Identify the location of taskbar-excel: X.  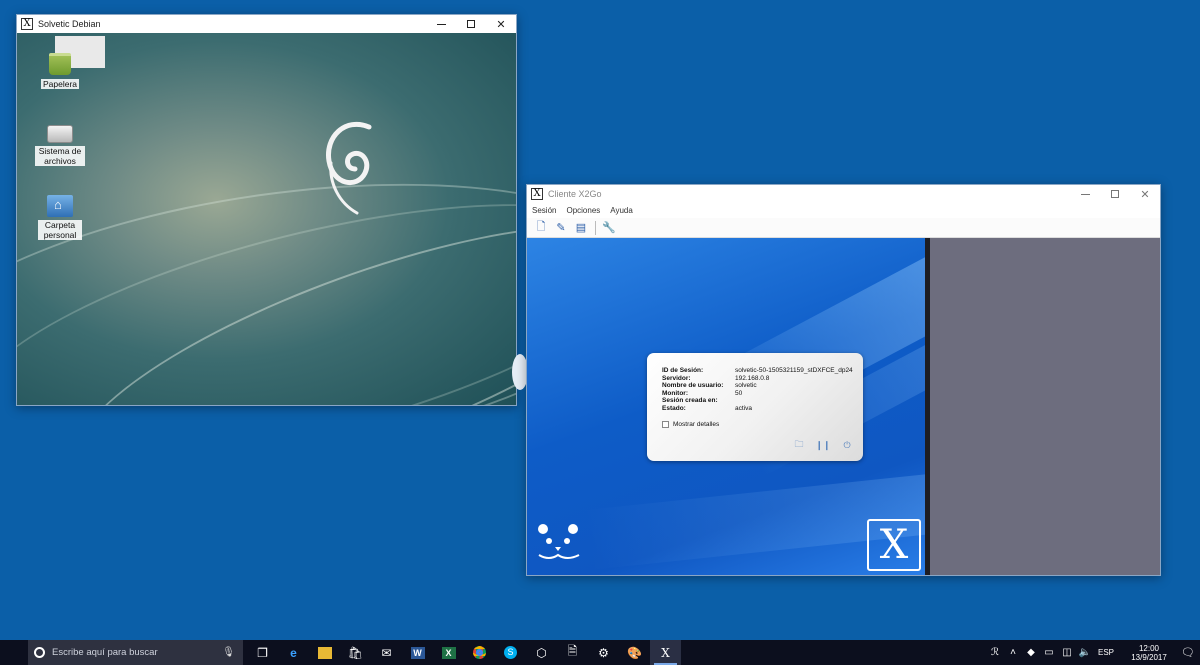
(448, 652).